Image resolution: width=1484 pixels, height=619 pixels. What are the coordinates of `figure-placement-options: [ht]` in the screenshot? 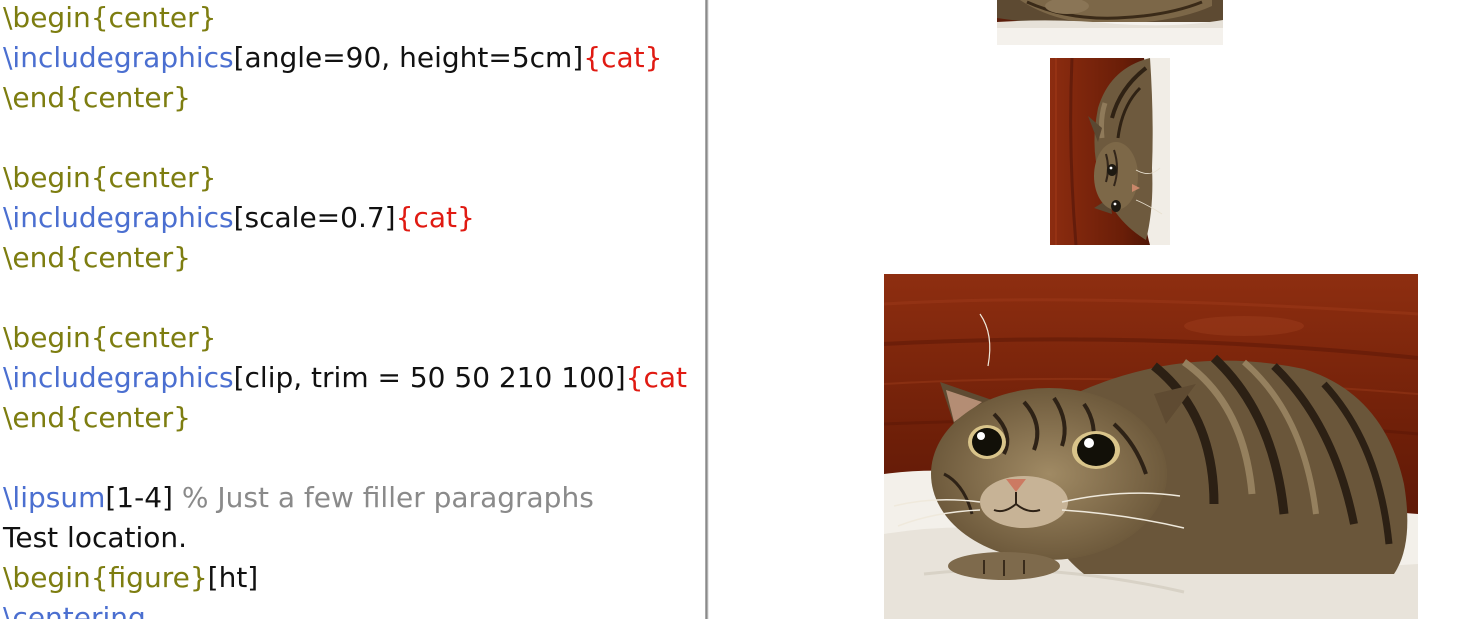 It's located at (233, 577).